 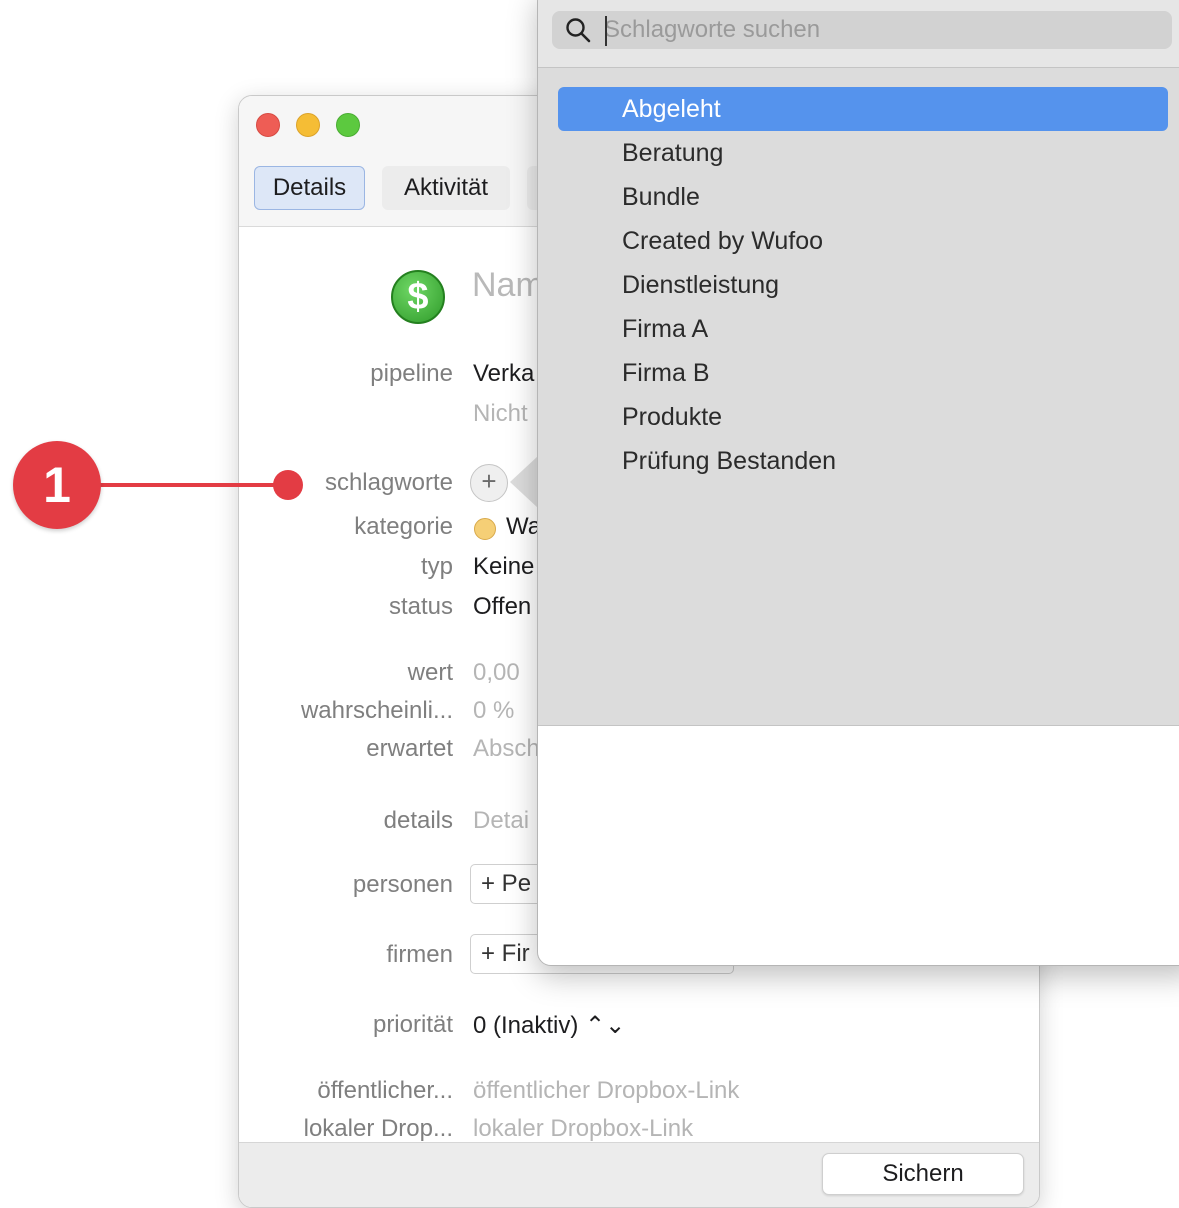 I want to click on callout-target-dot, so click(x=288, y=485).